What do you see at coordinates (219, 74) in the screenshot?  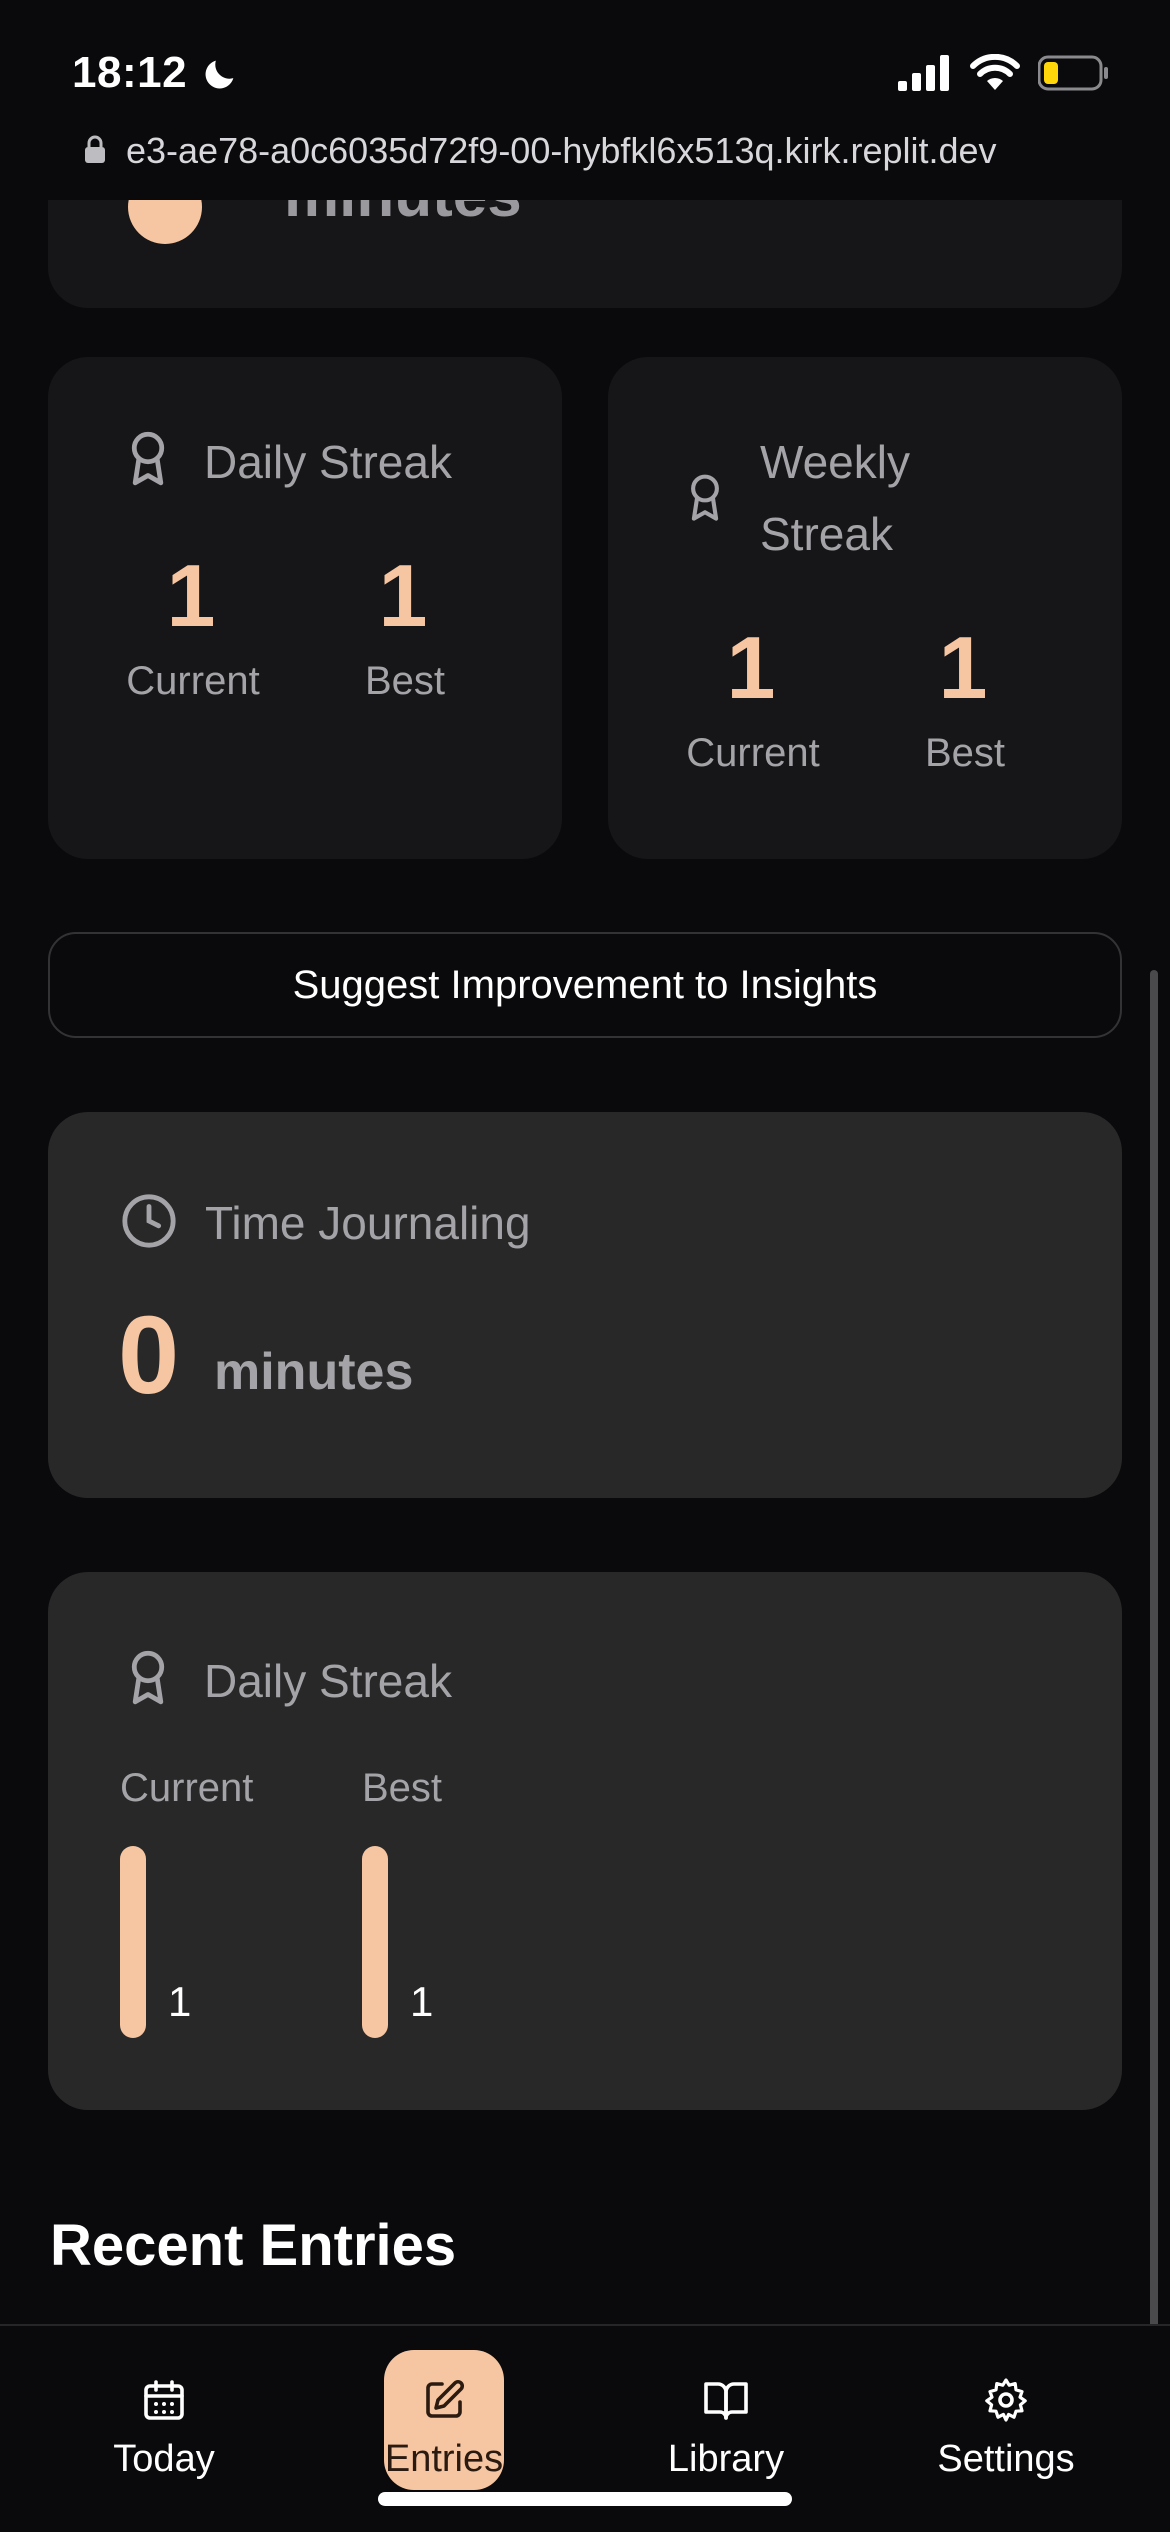 I see `moon-icon` at bounding box center [219, 74].